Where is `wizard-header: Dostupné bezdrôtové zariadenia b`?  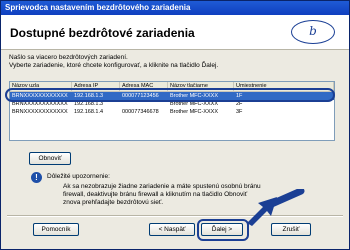
wizard-header: Dostupné bezdrôtové zariadenia b is located at coordinates (175, 32).